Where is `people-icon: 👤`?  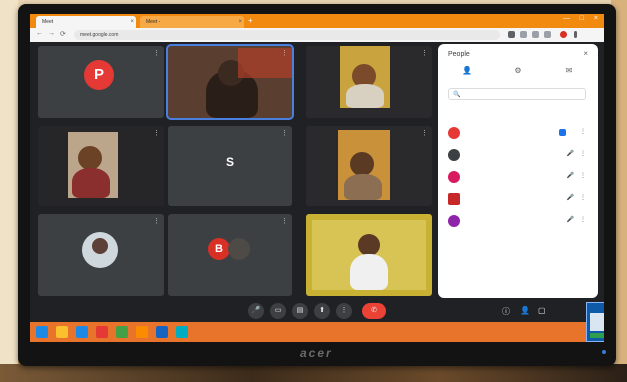
people-icon: 👤 is located at coordinates (525, 310).